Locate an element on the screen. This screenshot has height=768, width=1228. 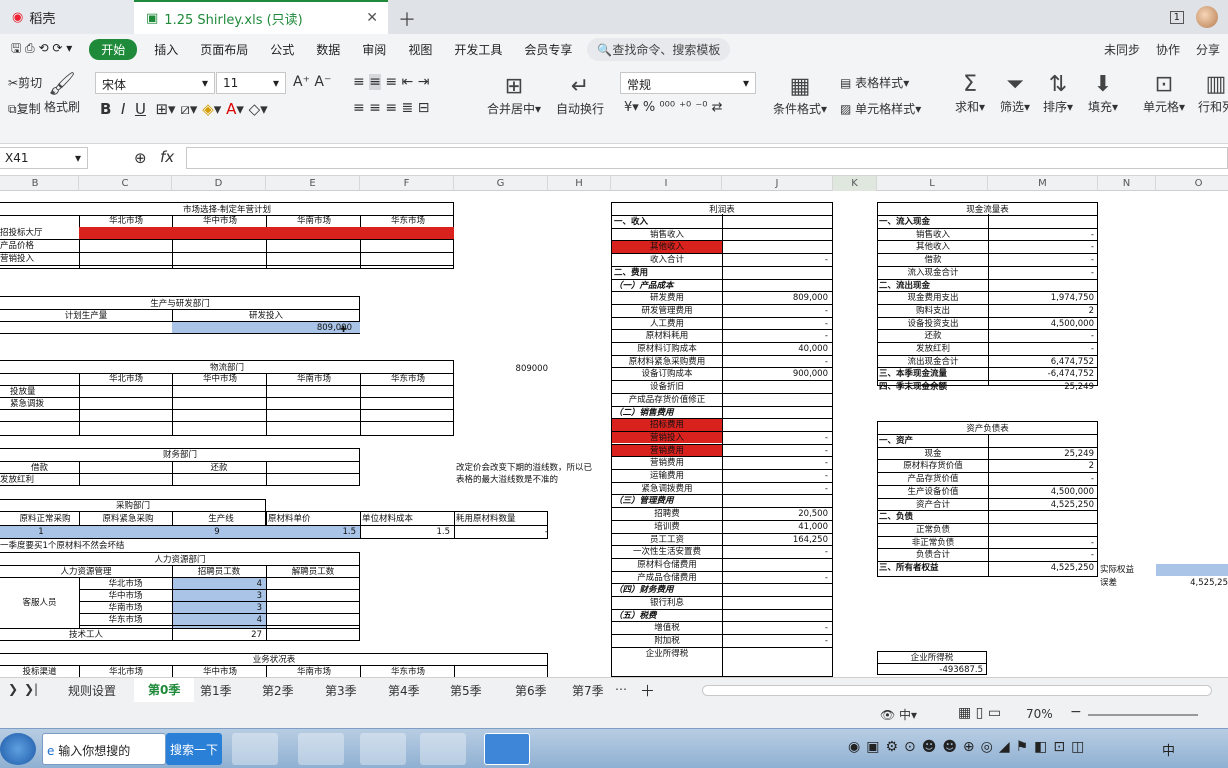
column-header-o: O is located at coordinates (1192, 183).